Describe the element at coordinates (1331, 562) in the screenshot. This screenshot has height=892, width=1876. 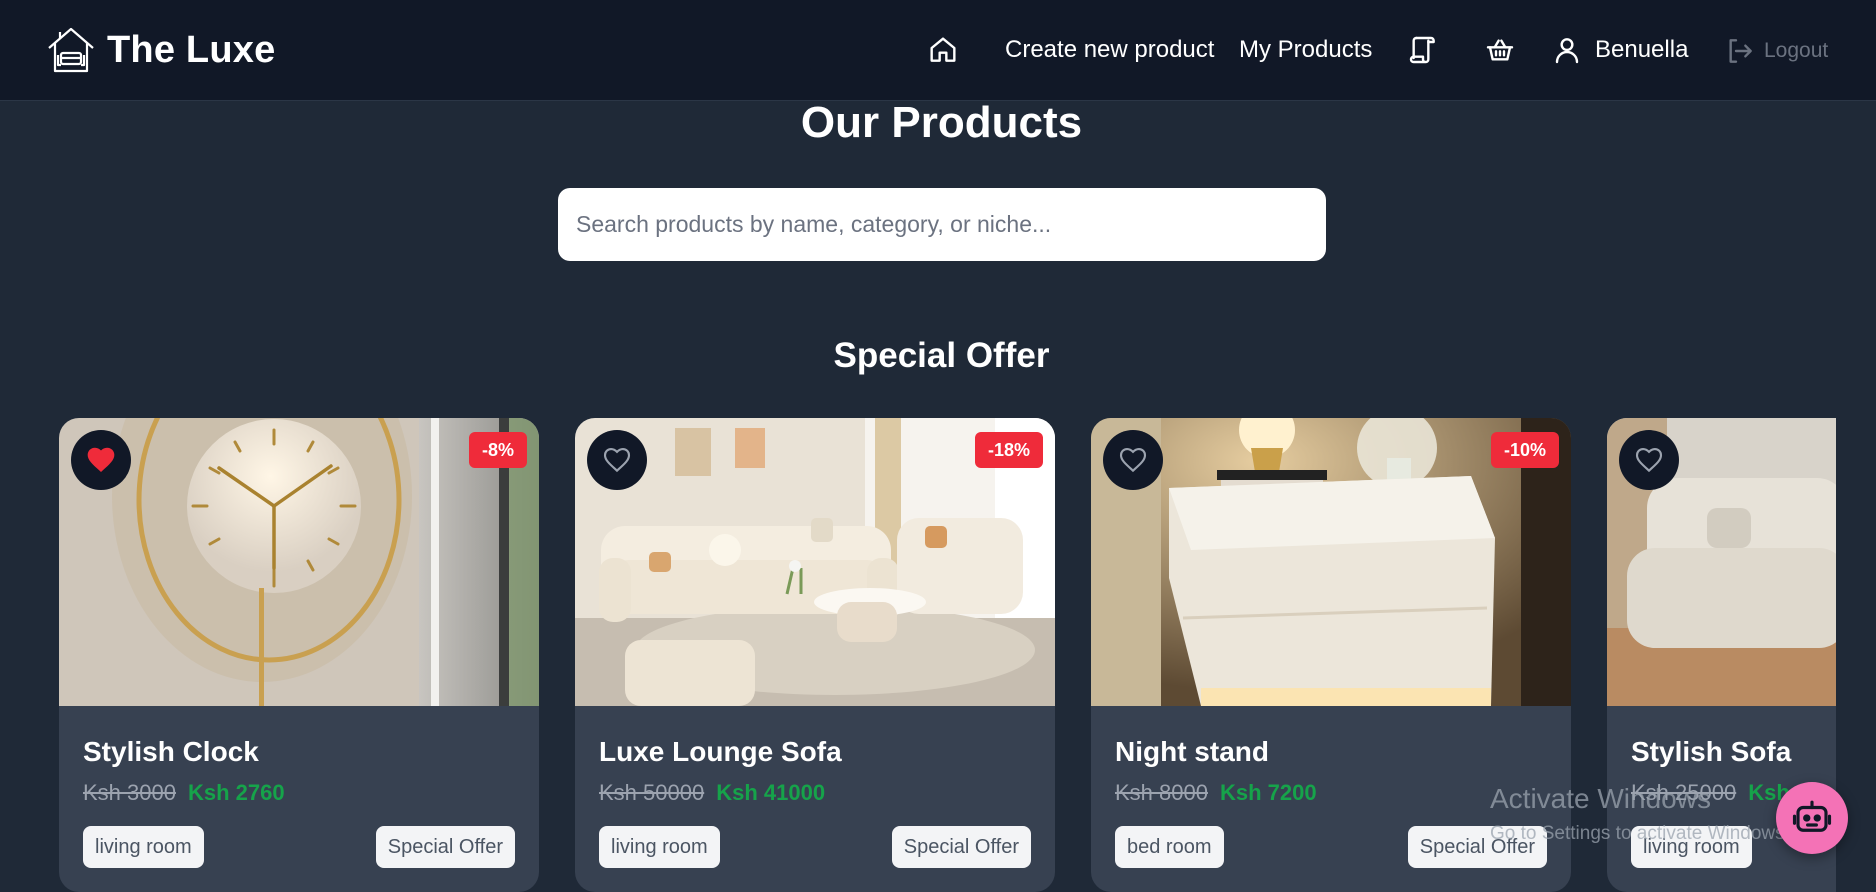
I see `product-image: -10%` at that location.